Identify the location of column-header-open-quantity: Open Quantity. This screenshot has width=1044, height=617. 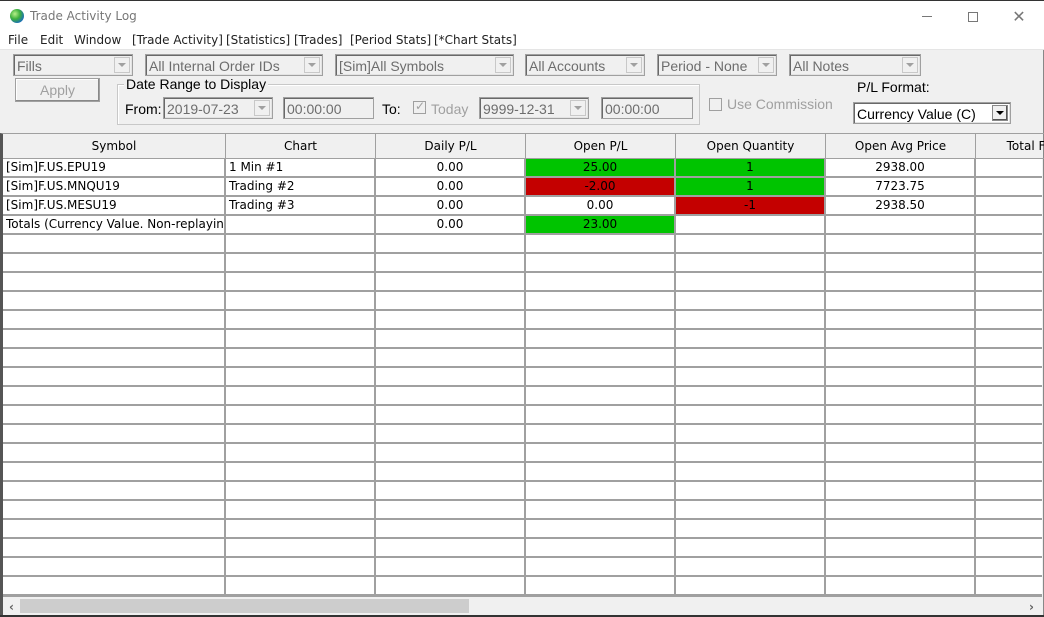
(751, 146).